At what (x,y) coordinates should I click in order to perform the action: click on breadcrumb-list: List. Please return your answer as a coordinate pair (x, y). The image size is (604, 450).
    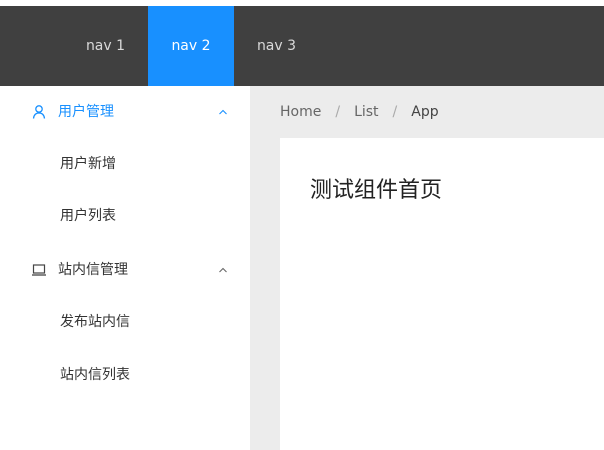
    Looking at the image, I should click on (366, 112).